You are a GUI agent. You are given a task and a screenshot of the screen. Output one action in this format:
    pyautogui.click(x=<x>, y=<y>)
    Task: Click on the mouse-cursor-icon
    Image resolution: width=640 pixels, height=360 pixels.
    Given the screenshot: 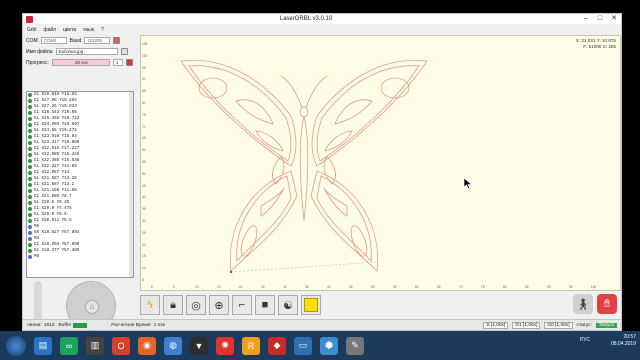 What is the action you would take?
    pyautogui.click(x=468, y=183)
    